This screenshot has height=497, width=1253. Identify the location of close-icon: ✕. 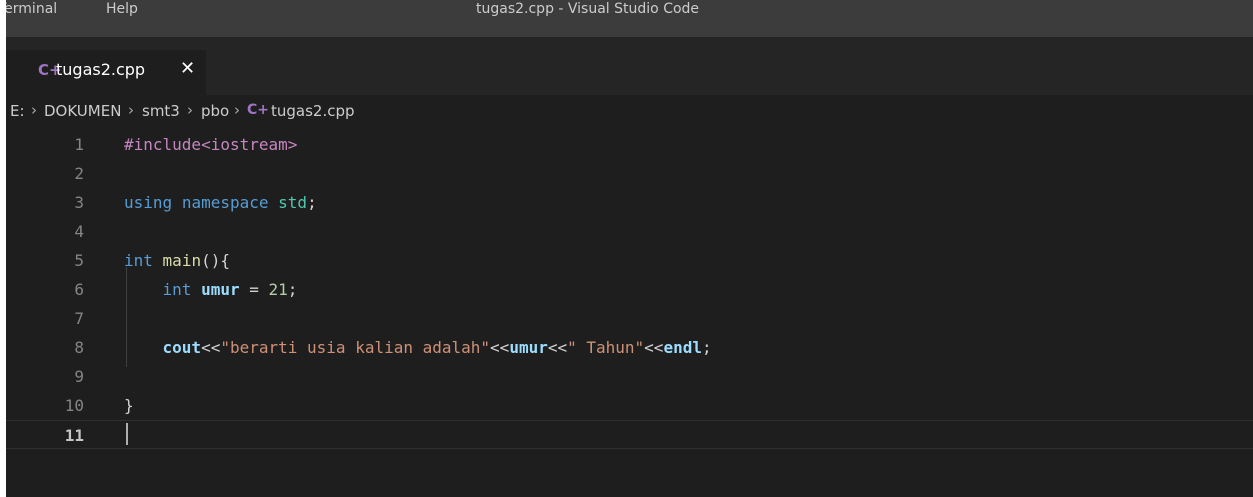
(187, 68).